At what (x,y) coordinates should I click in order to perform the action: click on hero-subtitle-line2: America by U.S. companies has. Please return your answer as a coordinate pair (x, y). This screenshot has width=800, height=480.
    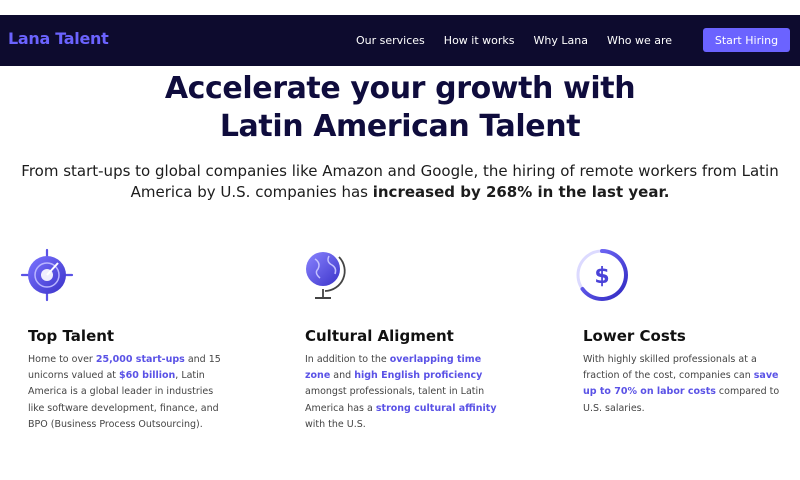
    Looking at the image, I should click on (251, 192).